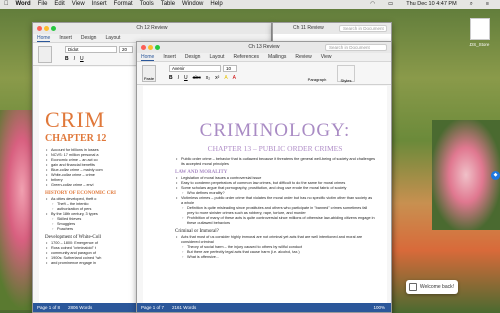 This screenshot has height=313, width=500. What do you see at coordinates (149, 73) in the screenshot?
I see `paste-button: Paste` at bounding box center [149, 73].